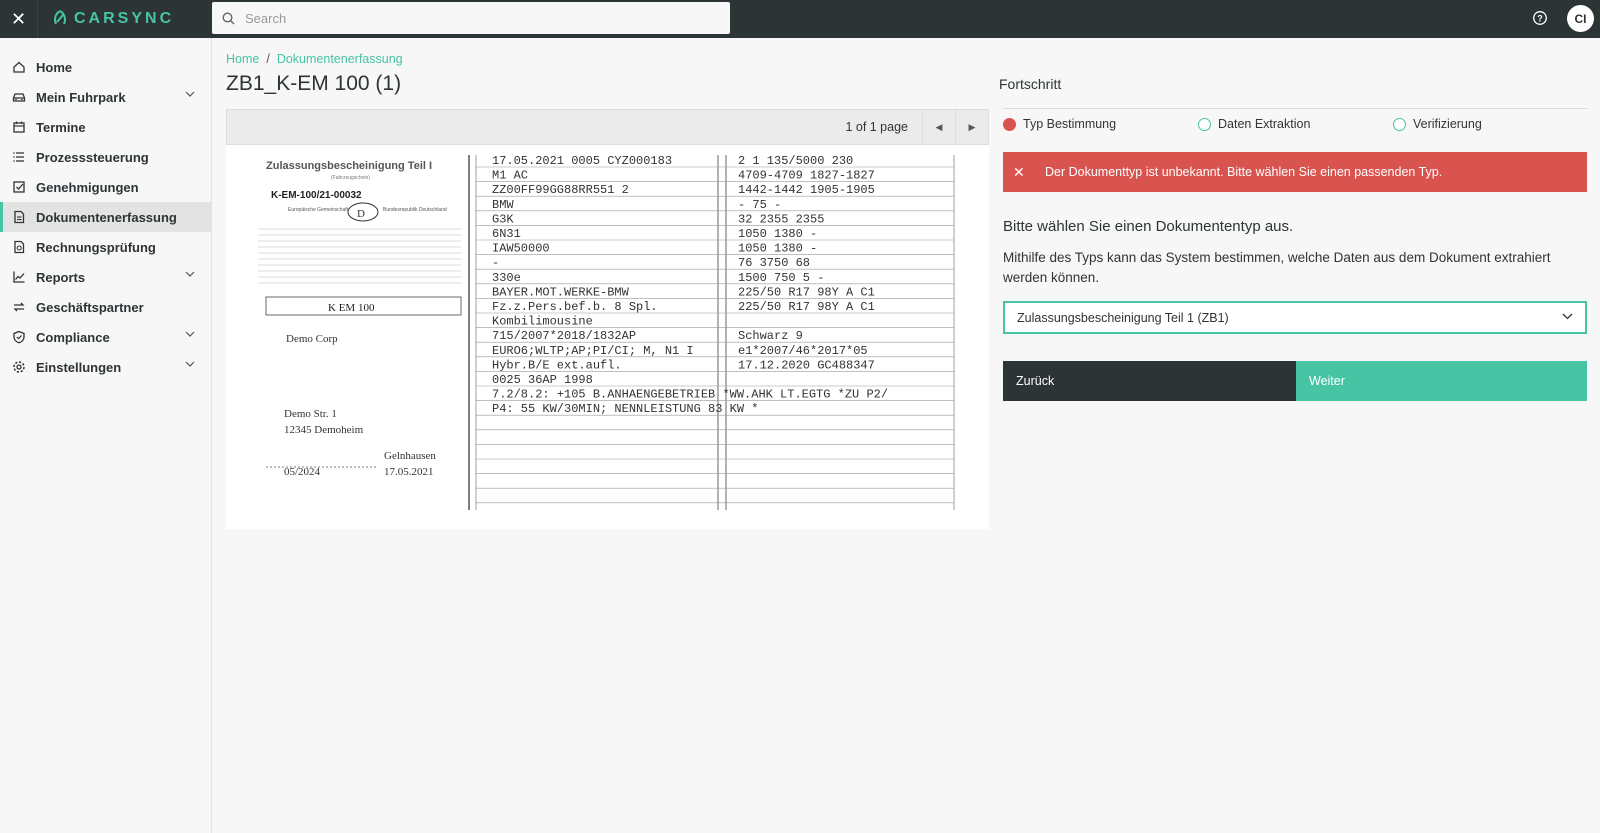 The image size is (1600, 833). Describe the element at coordinates (340, 59) in the screenshot. I see `breadcrumb-current: Dokumentenerfassung` at that location.